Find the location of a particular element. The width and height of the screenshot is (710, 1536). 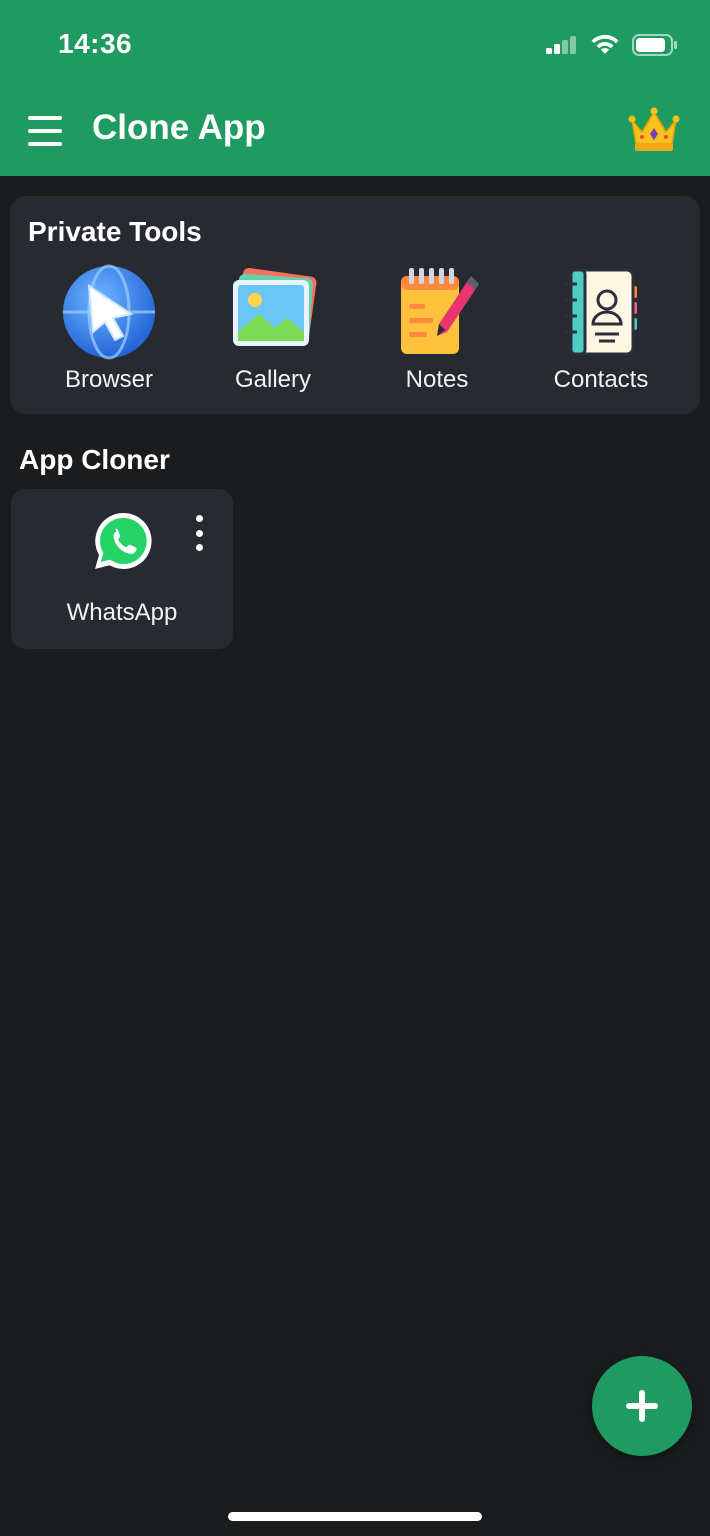

more-options-icon is located at coordinates (199, 533).